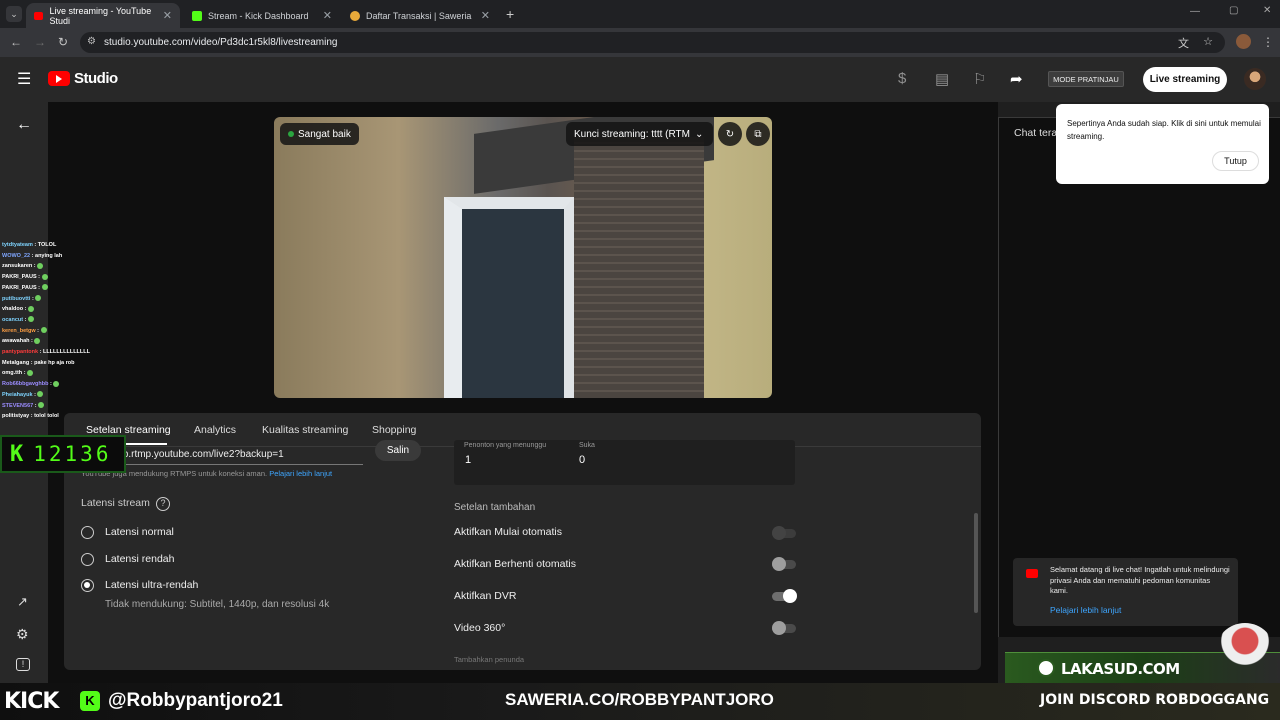  What do you see at coordinates (730, 134) in the screenshot?
I see `refresh-key-icon: ↻` at bounding box center [730, 134].